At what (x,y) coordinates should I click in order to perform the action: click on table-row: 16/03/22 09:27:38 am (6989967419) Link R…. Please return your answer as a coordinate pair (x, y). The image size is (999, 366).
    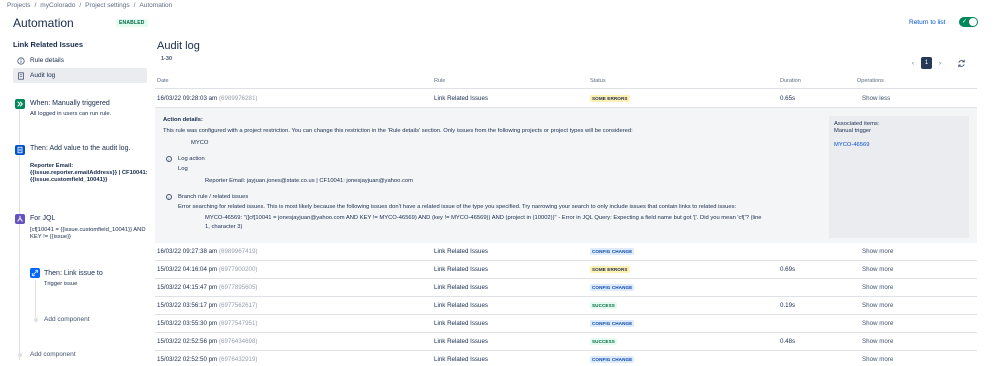
    Looking at the image, I should click on (566, 252).